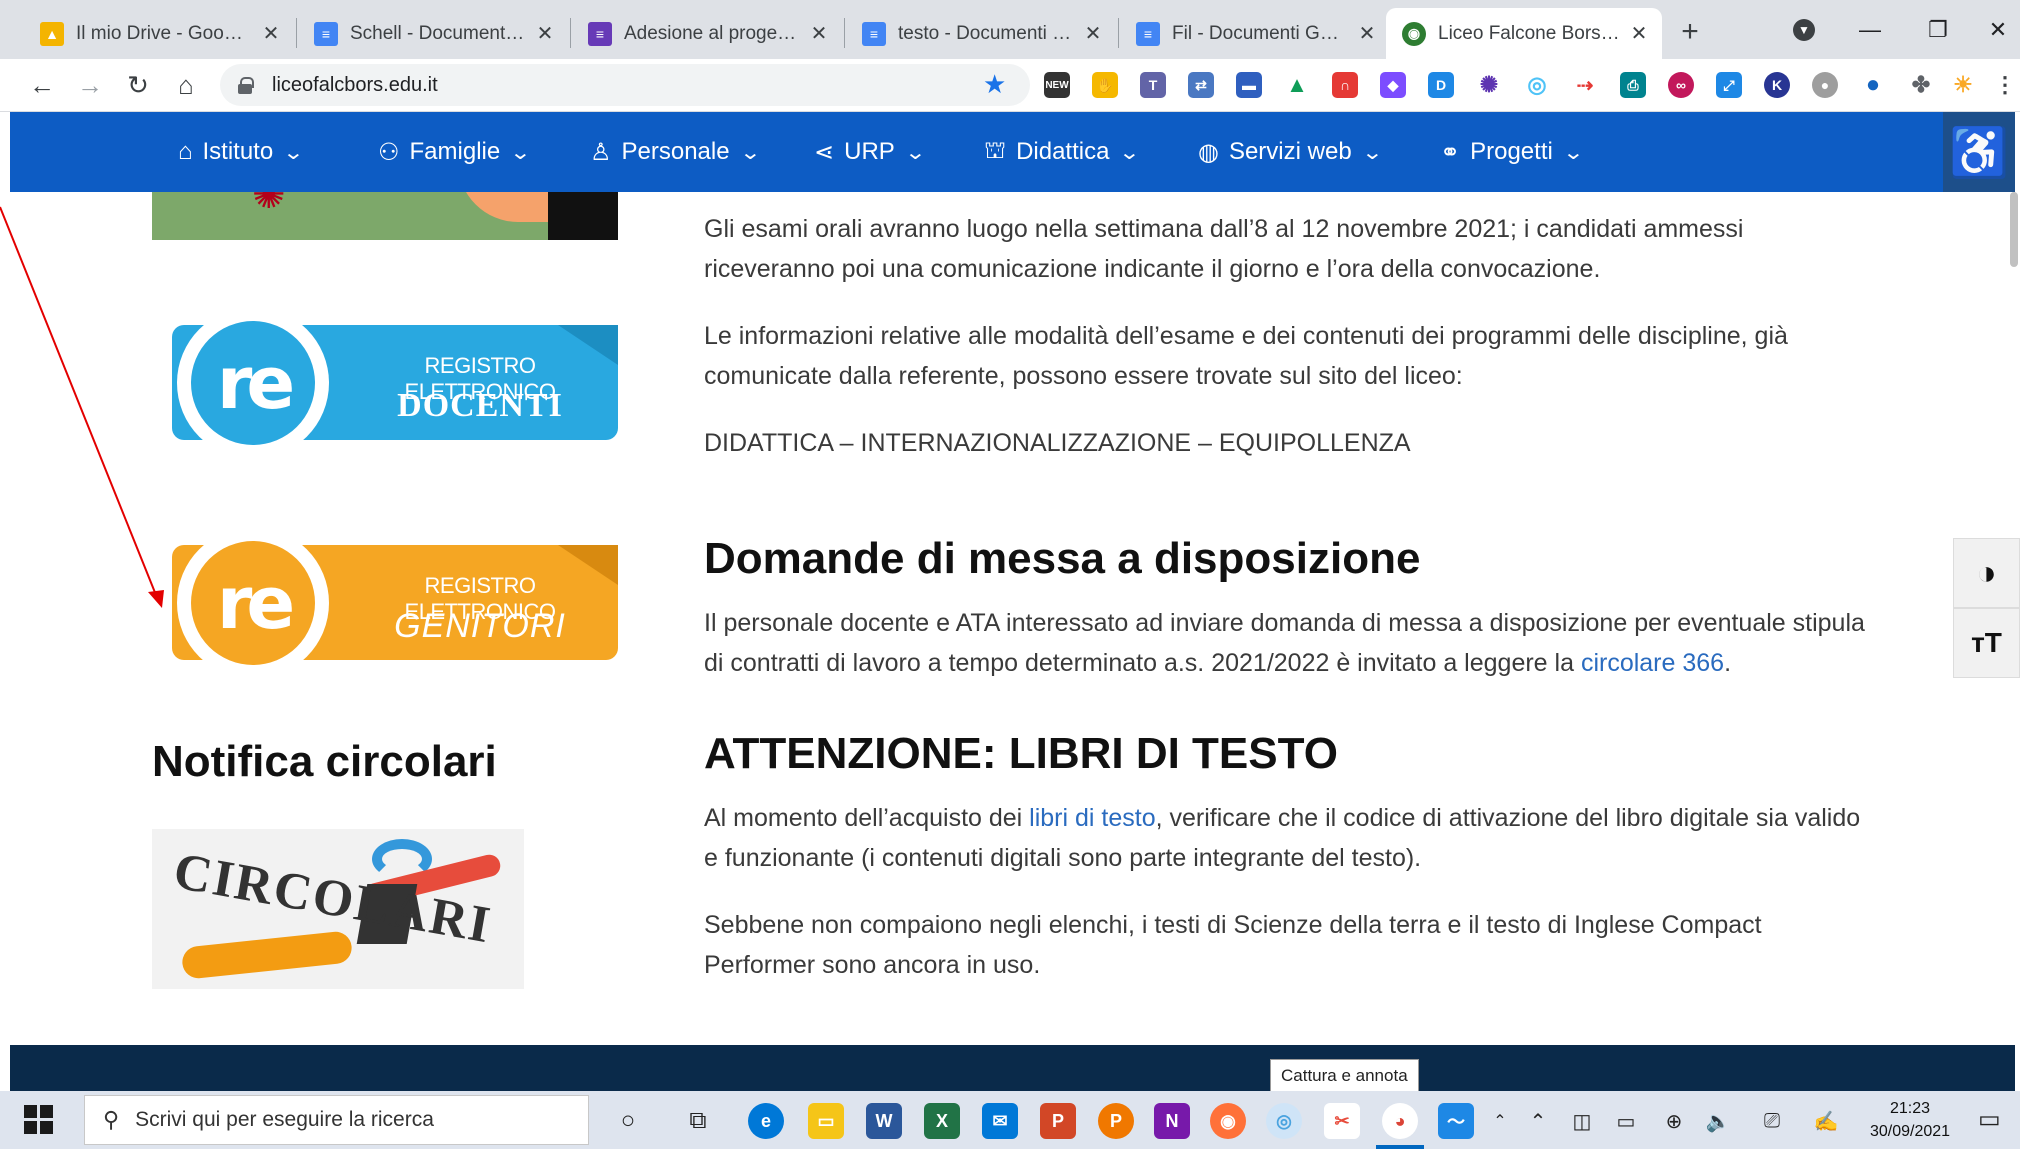  Describe the element at coordinates (1441, 85) in the screenshot. I see `extension-d-icon: D` at that location.